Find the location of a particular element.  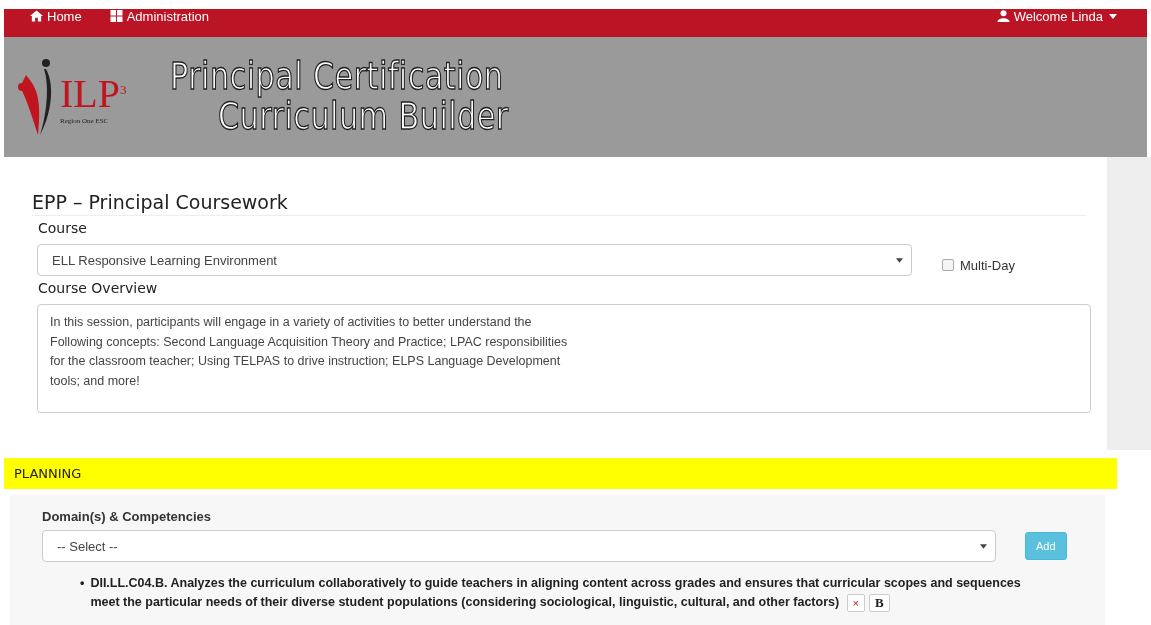

course-select: ELL Responsive Learning Environment is located at coordinates (474, 260).